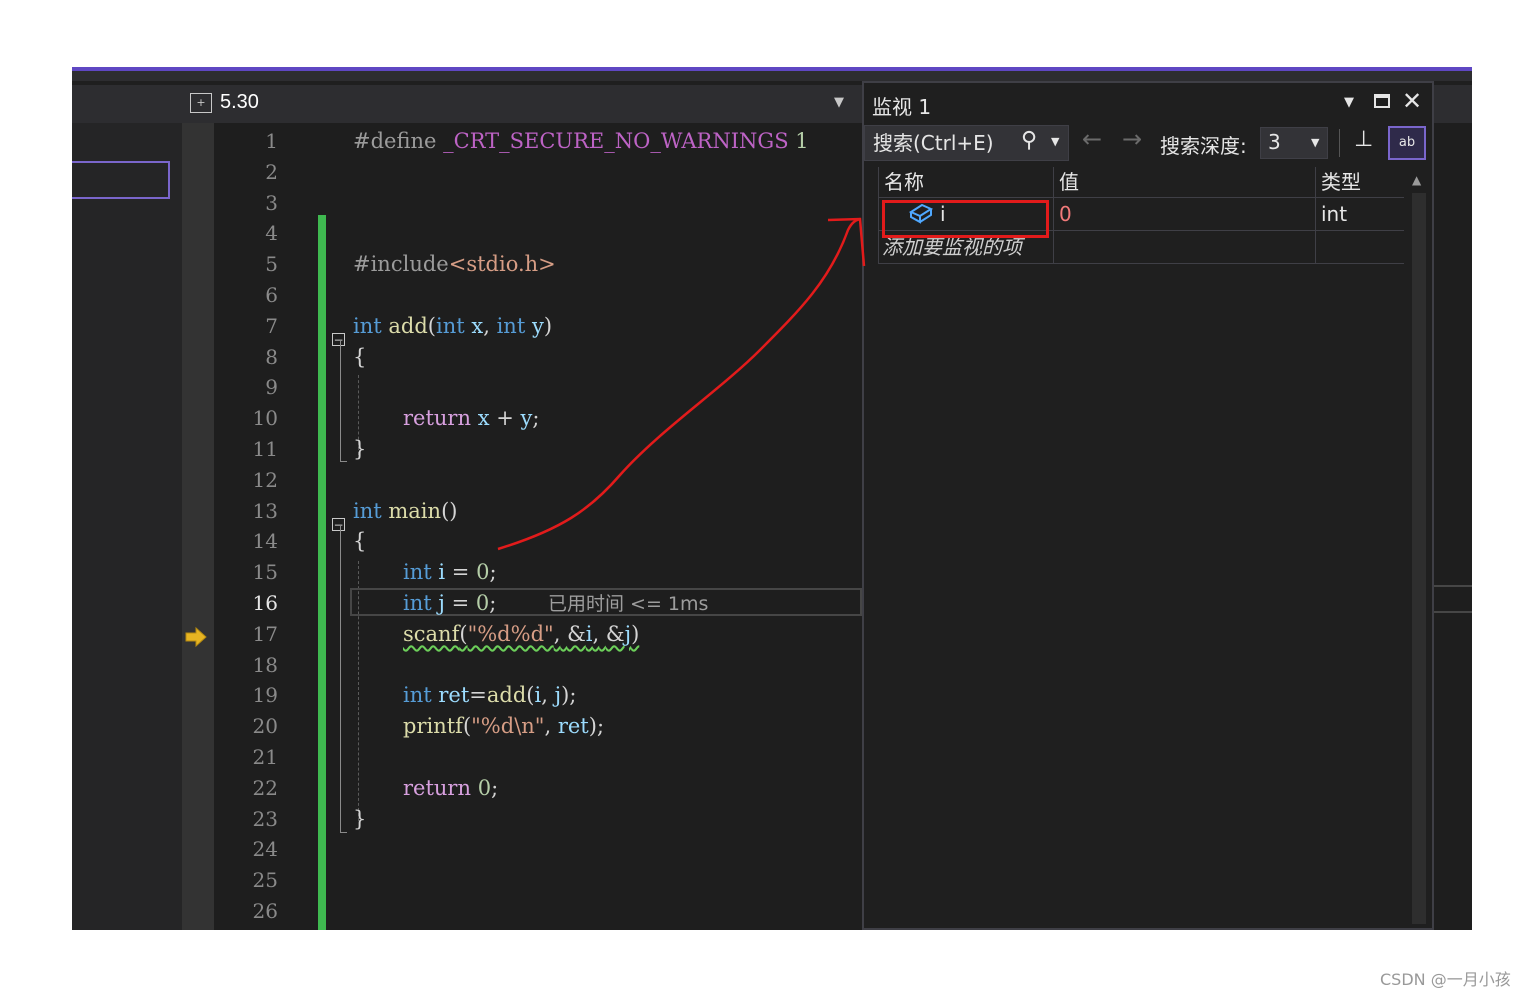 The width and height of the screenshot is (1531, 996). Describe the element at coordinates (121, 180) in the screenshot. I see `left-panel-selection` at that location.